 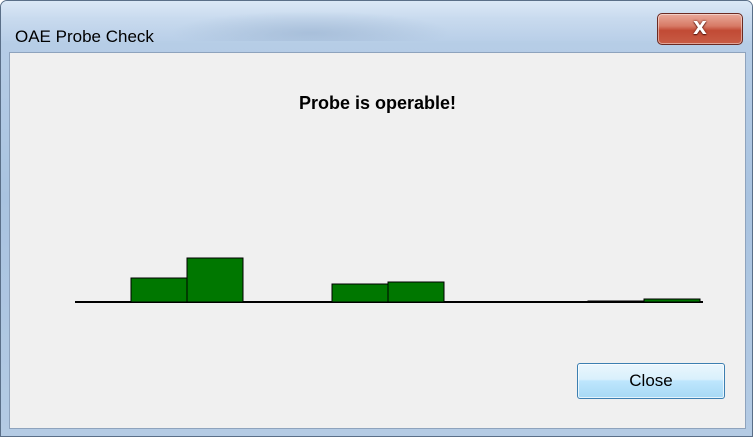 I want to click on title-bar: OAE Probe Check X, so click(x=376, y=23).